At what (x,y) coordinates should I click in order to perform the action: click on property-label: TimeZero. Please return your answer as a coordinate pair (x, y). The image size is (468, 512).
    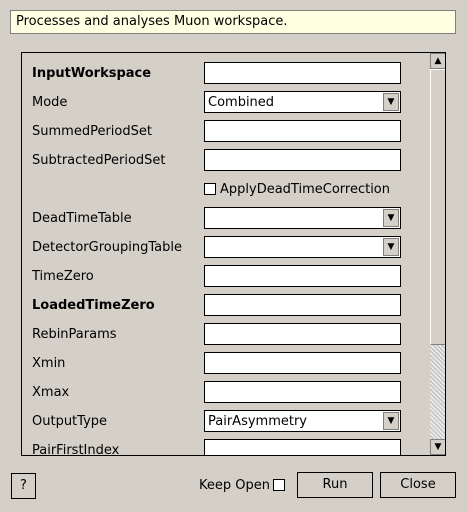
    Looking at the image, I should click on (63, 276).